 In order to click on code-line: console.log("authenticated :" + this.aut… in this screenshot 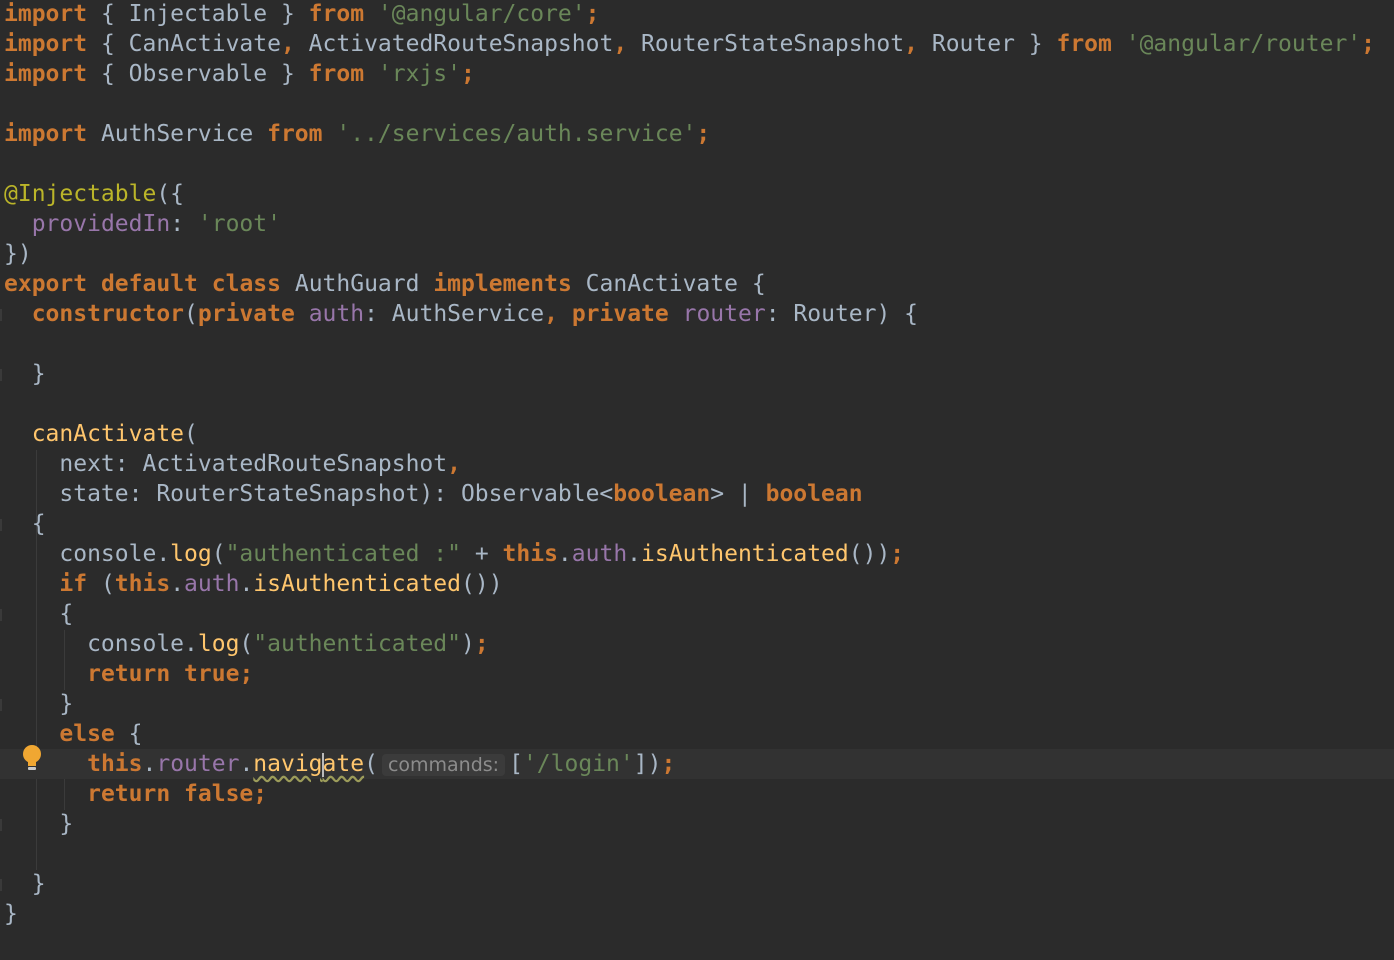, I will do `click(697, 554)`.